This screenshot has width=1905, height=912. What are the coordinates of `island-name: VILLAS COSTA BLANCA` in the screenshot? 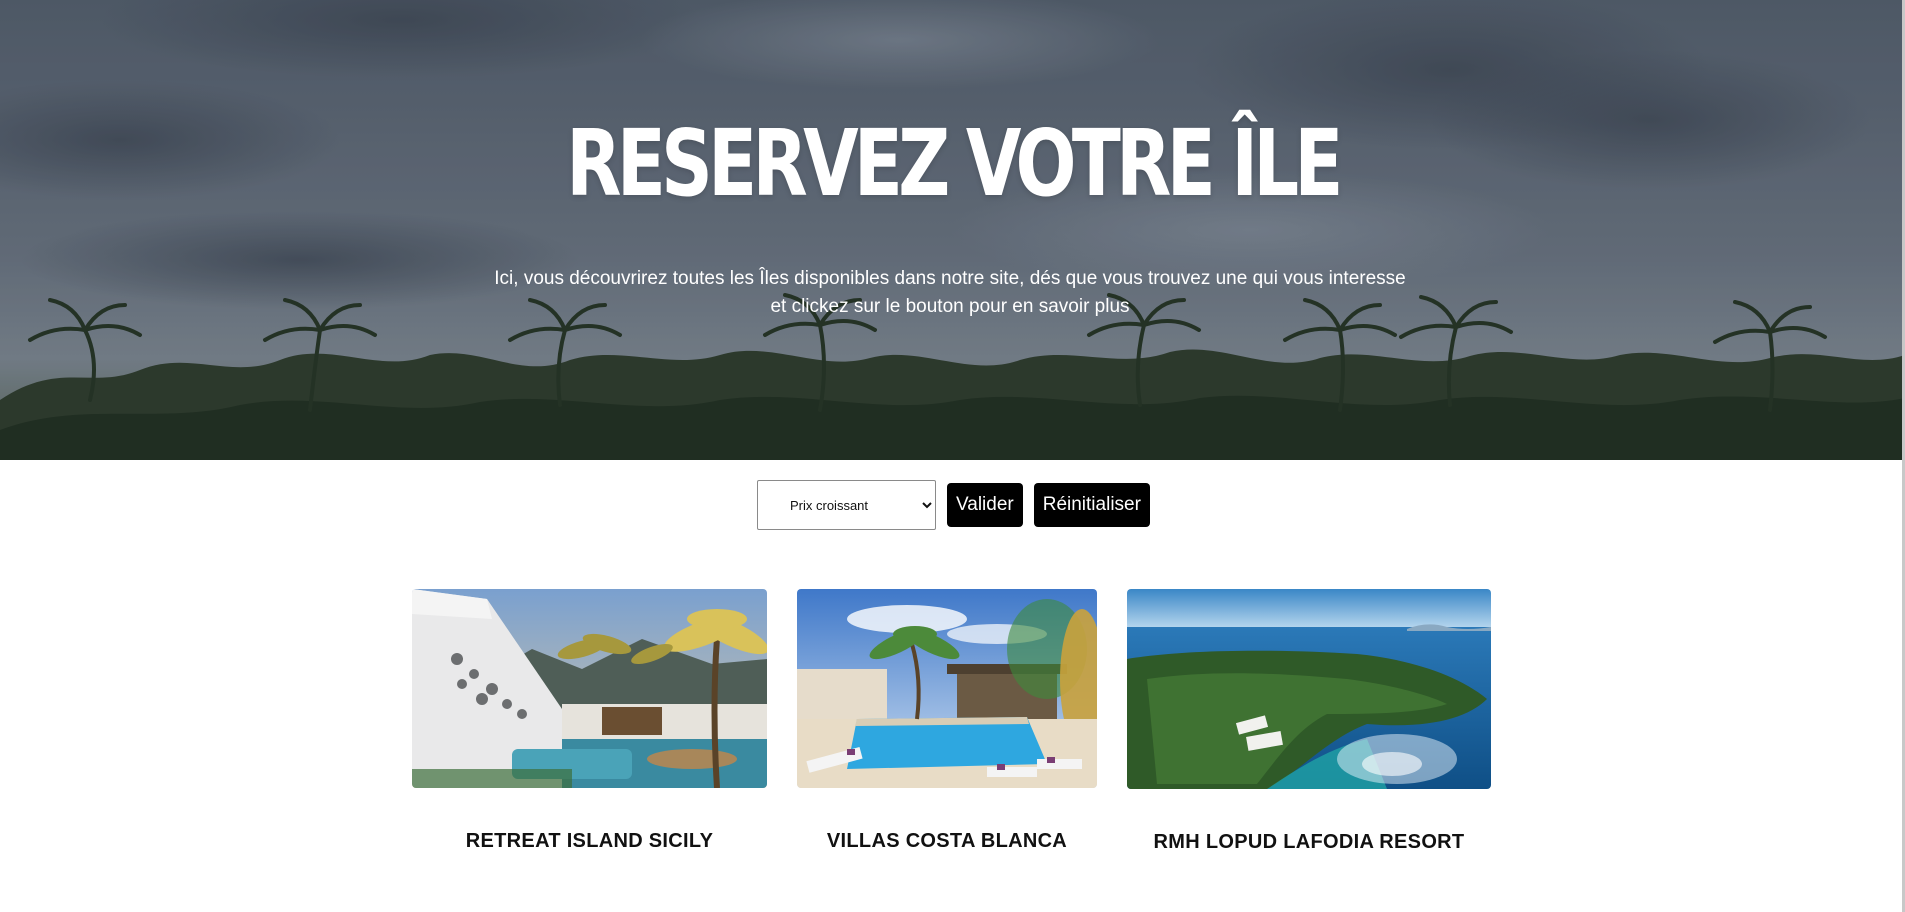 It's located at (947, 841).